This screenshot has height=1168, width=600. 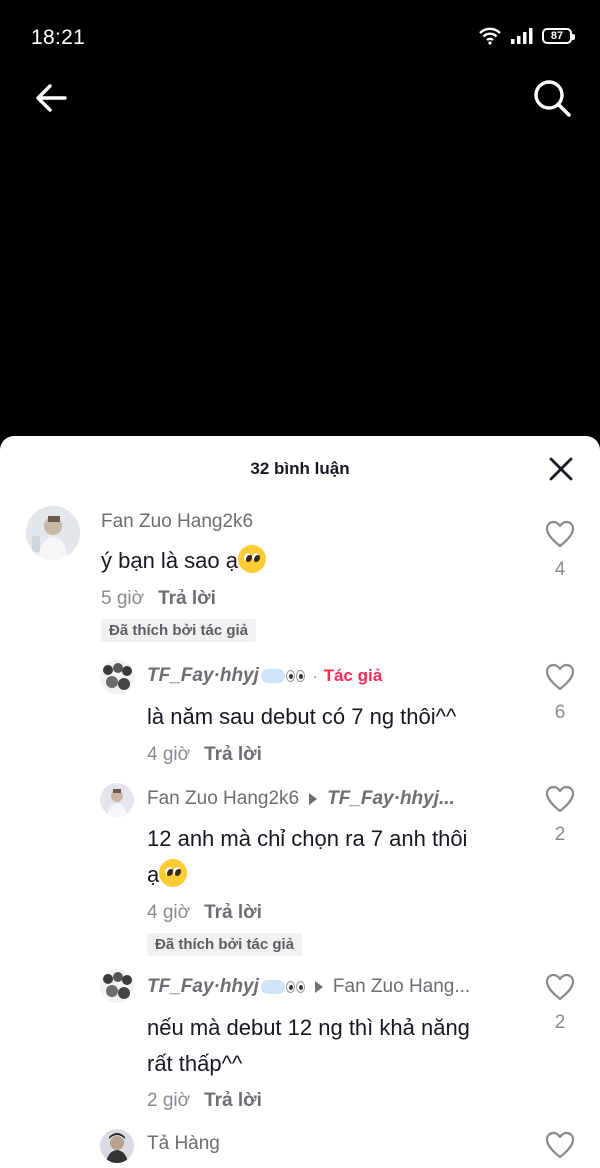 What do you see at coordinates (560, 693) in the screenshot?
I see `like-button: 6` at bounding box center [560, 693].